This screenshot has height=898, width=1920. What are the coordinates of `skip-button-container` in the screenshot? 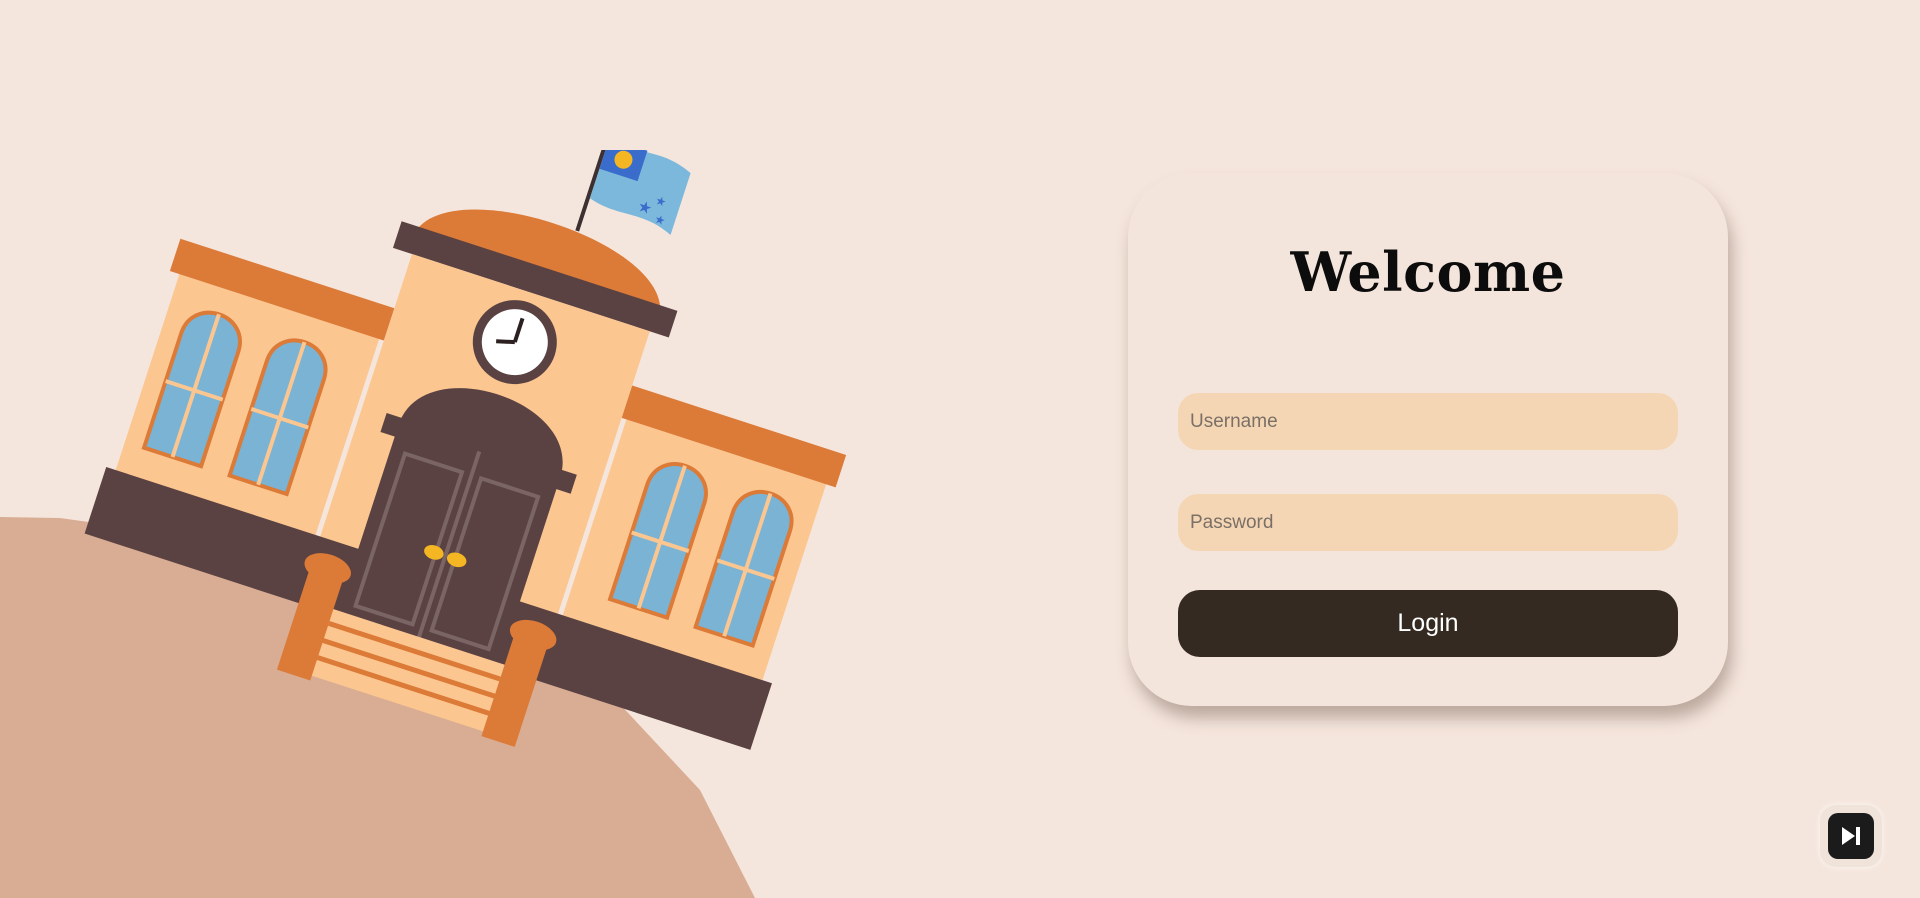 It's located at (1851, 836).